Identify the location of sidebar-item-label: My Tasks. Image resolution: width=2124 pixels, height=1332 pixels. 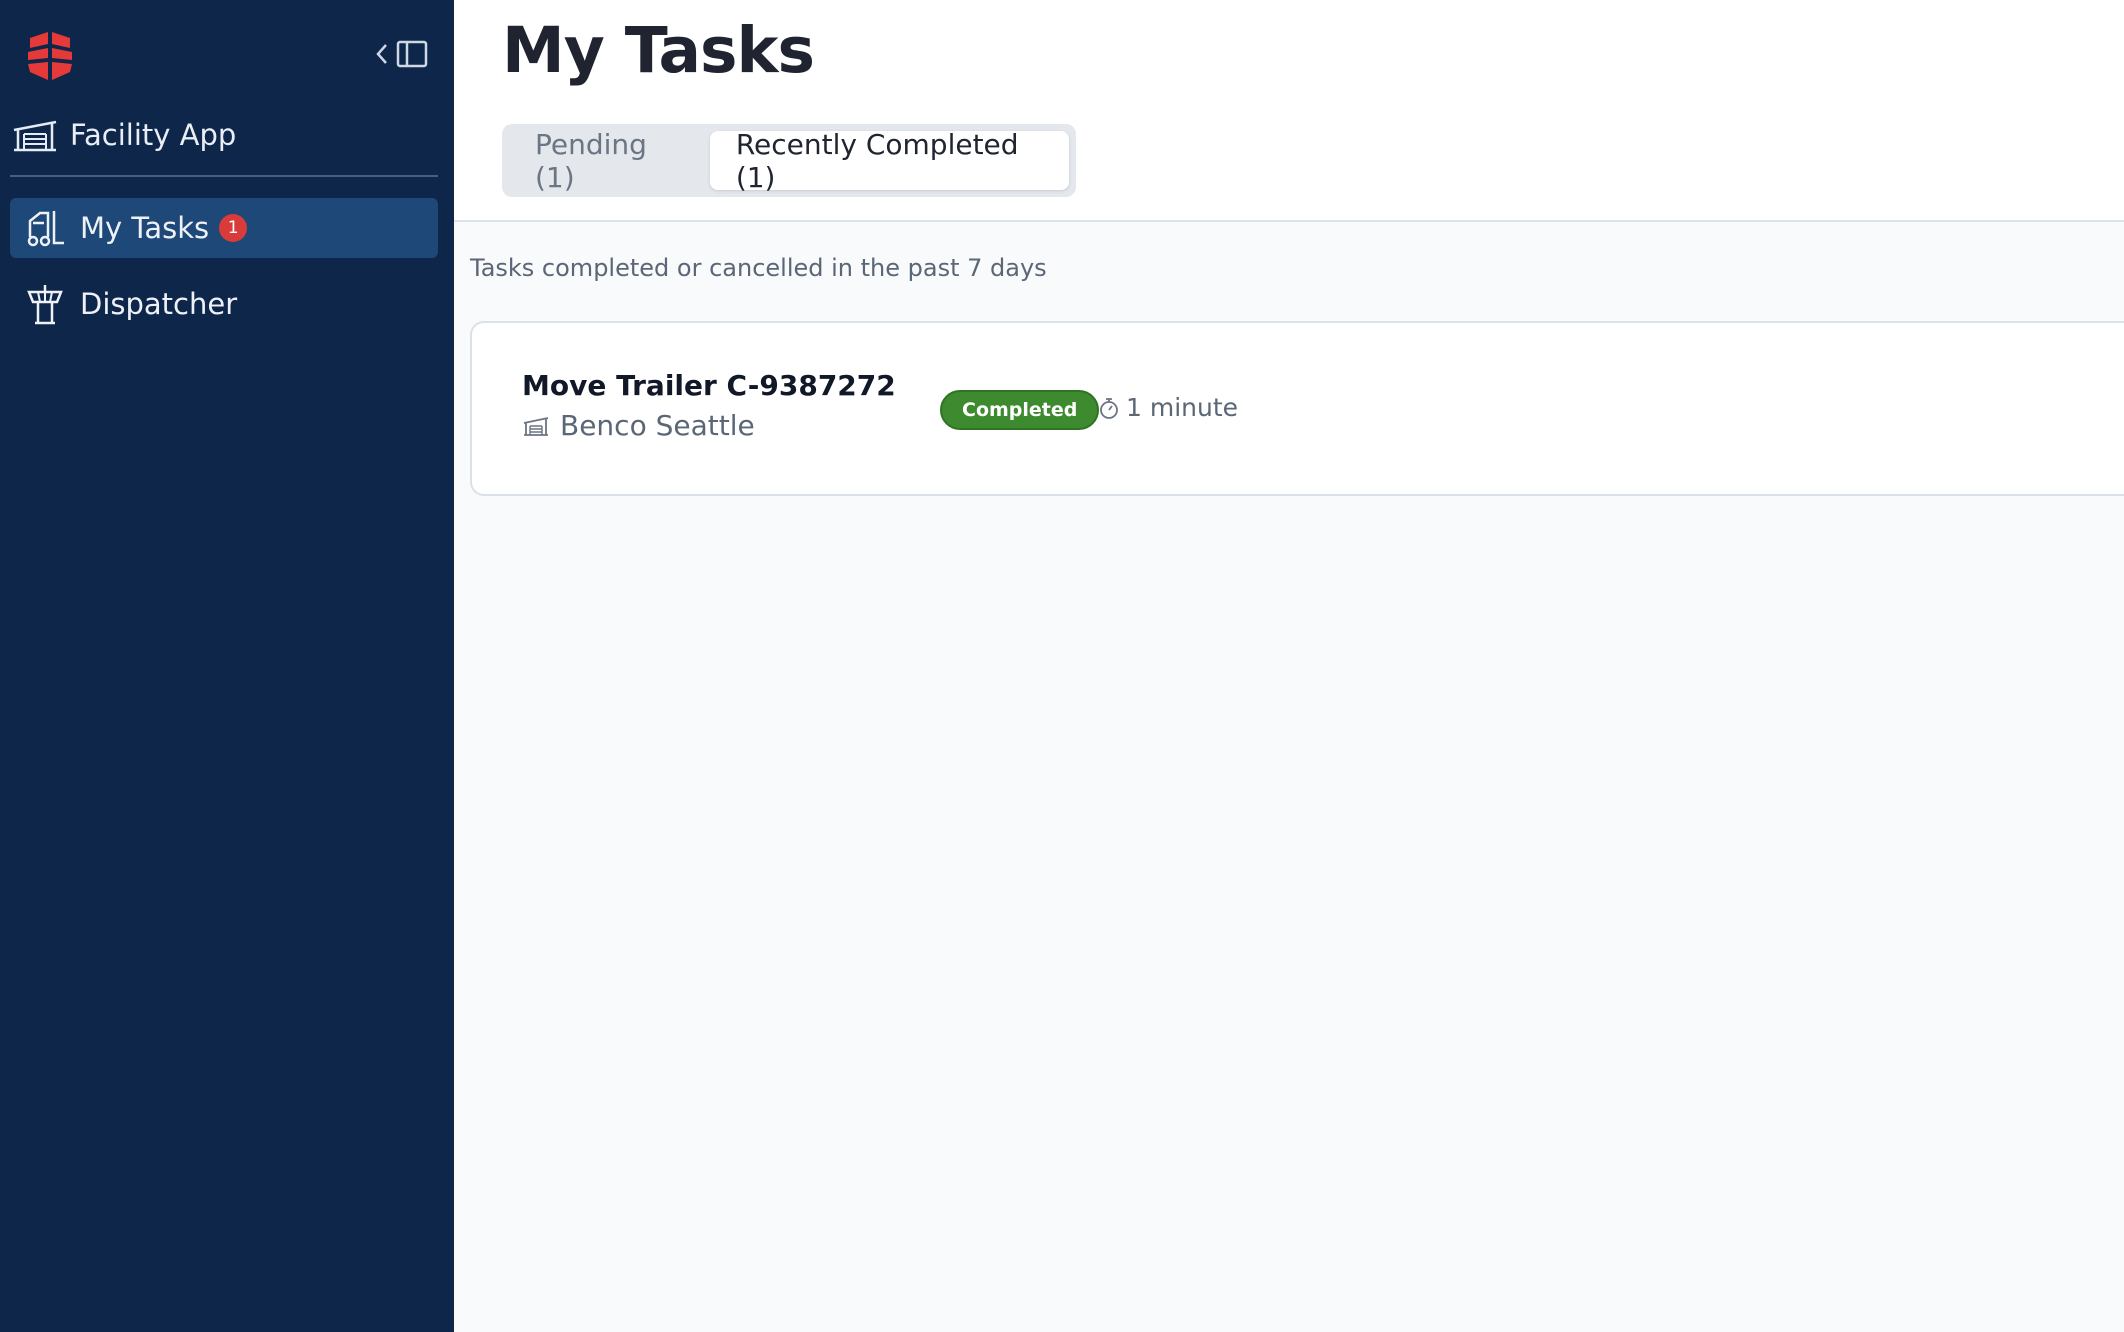
(145, 228).